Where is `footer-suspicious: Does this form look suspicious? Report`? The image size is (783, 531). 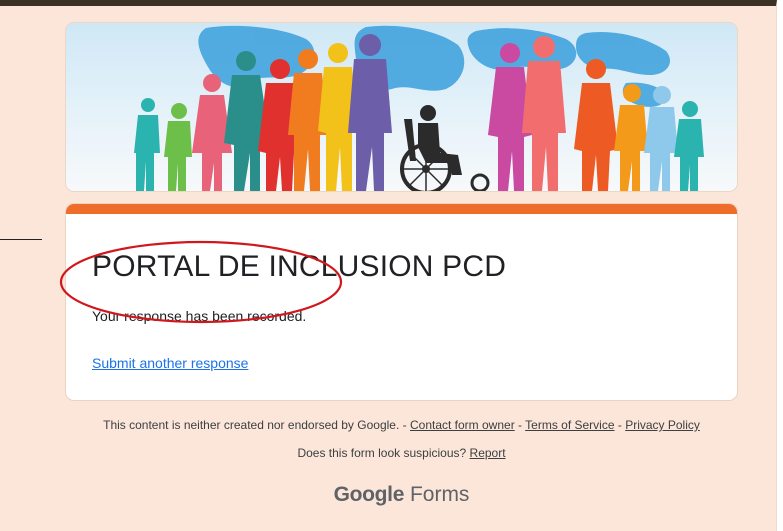 footer-suspicious: Does this form look suspicious? Report is located at coordinates (401, 453).